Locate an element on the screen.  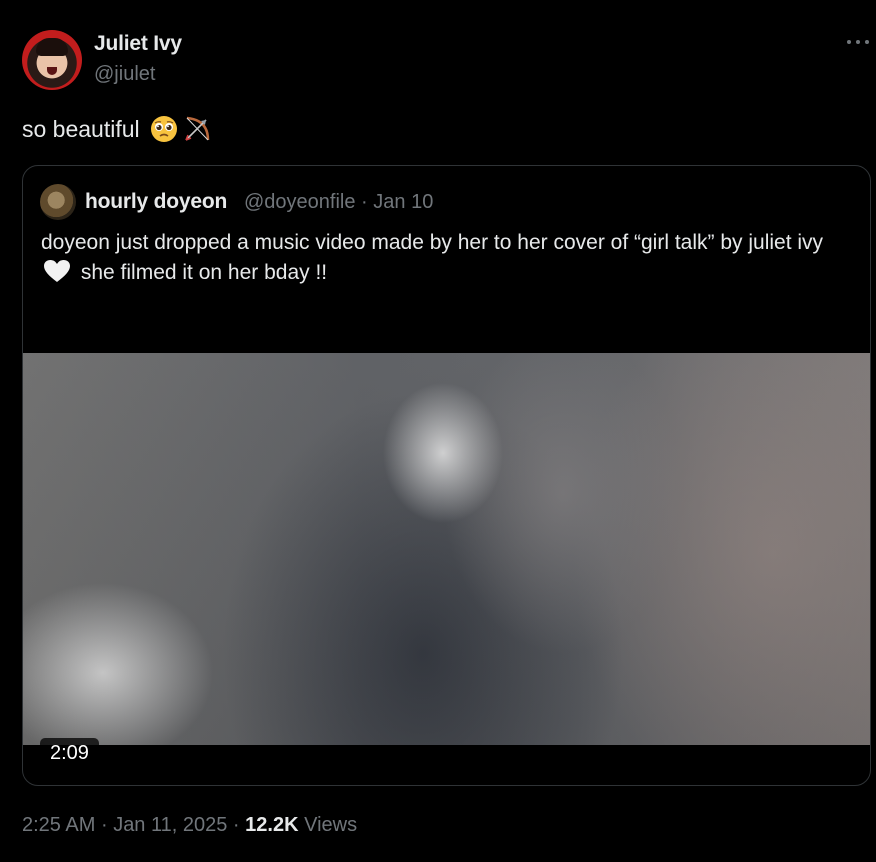
quoted-author-avatar is located at coordinates (58, 202).